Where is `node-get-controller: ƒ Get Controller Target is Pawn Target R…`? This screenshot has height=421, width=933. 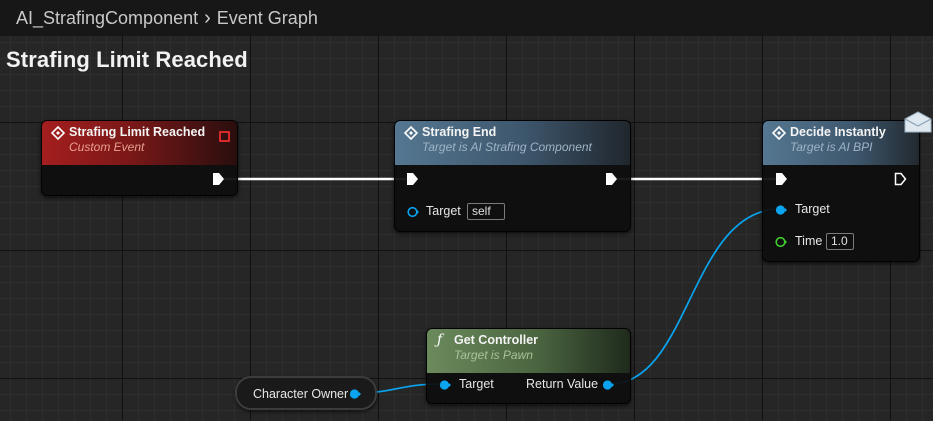
node-get-controller: ƒ Get Controller Target is Pawn Target R… is located at coordinates (528, 366).